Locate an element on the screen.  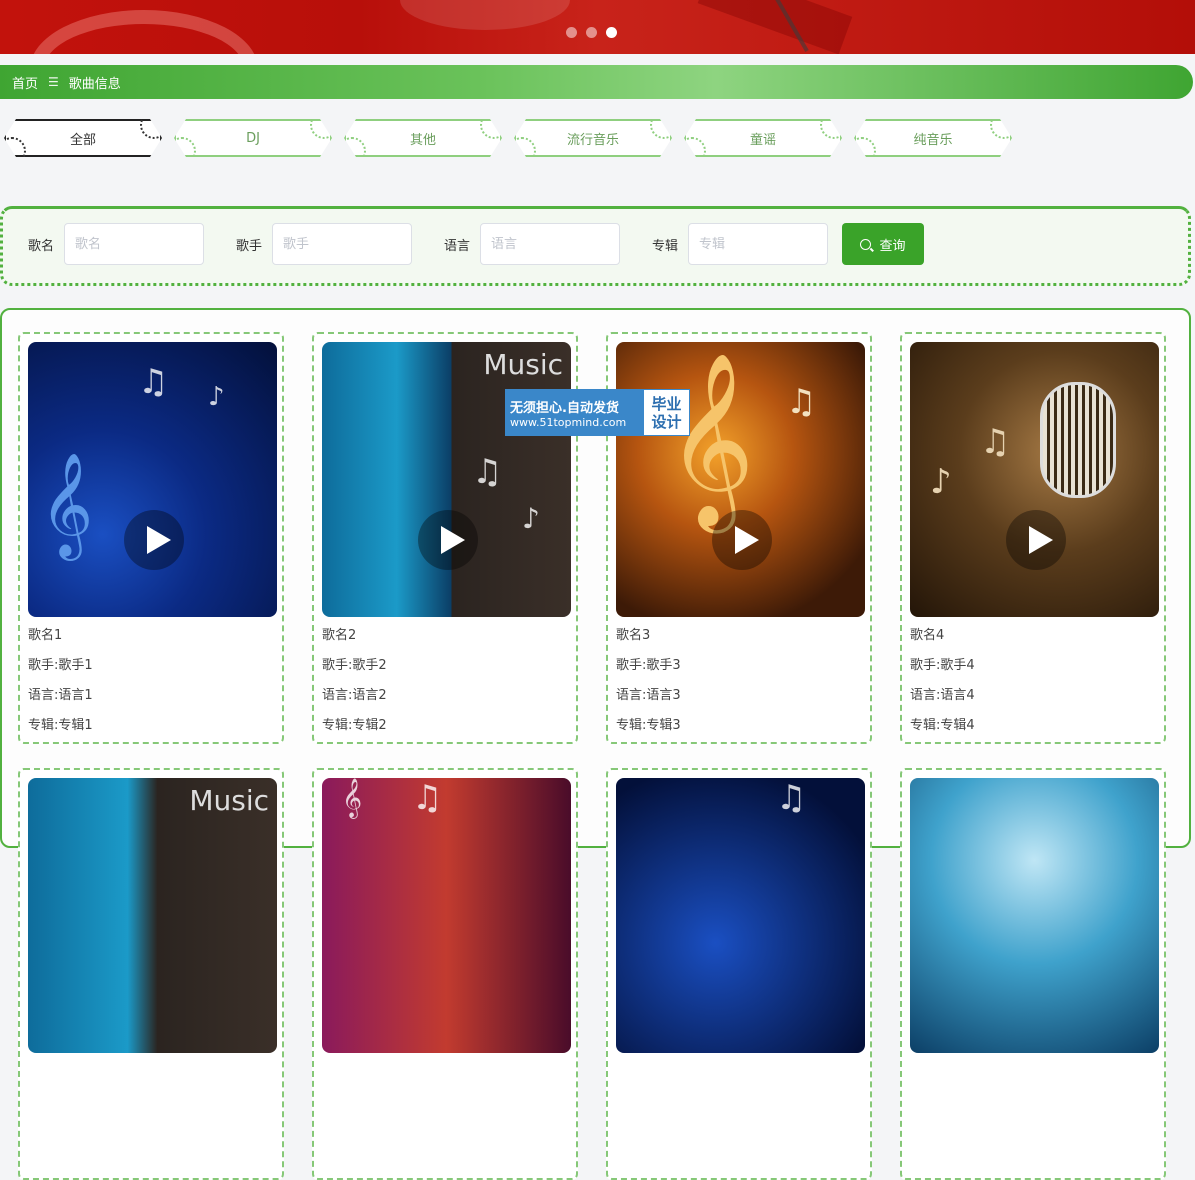
song-album: 专辑:专辑4 is located at coordinates (942, 725).